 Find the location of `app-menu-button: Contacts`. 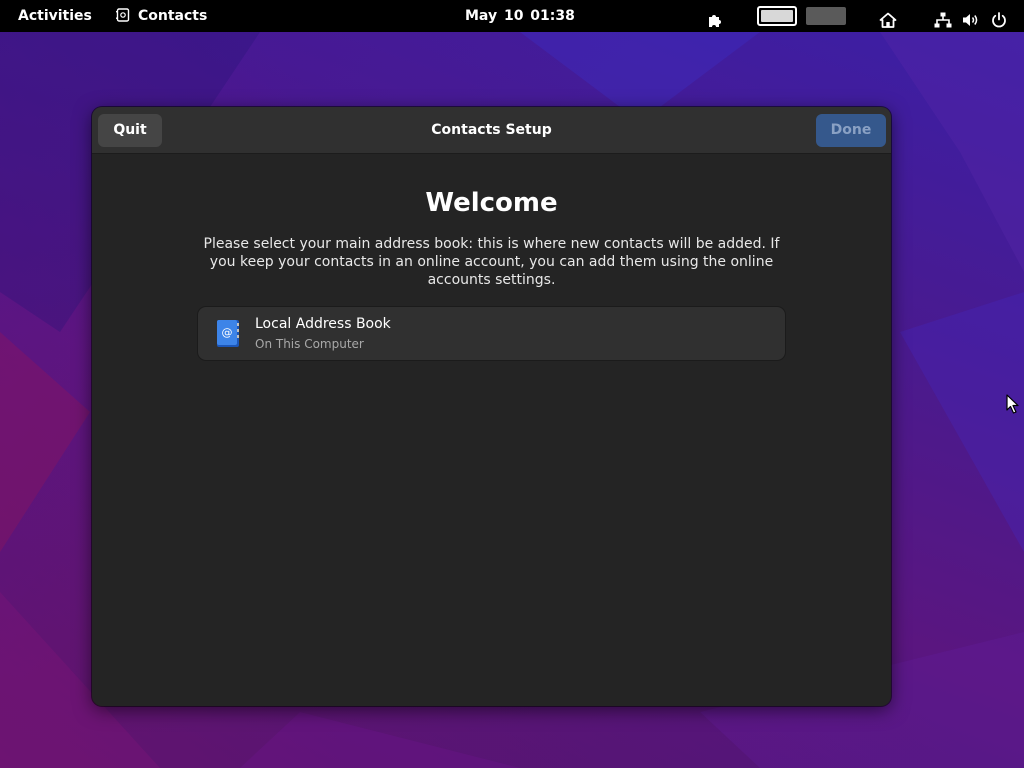

app-menu-button: Contacts is located at coordinates (161, 16).